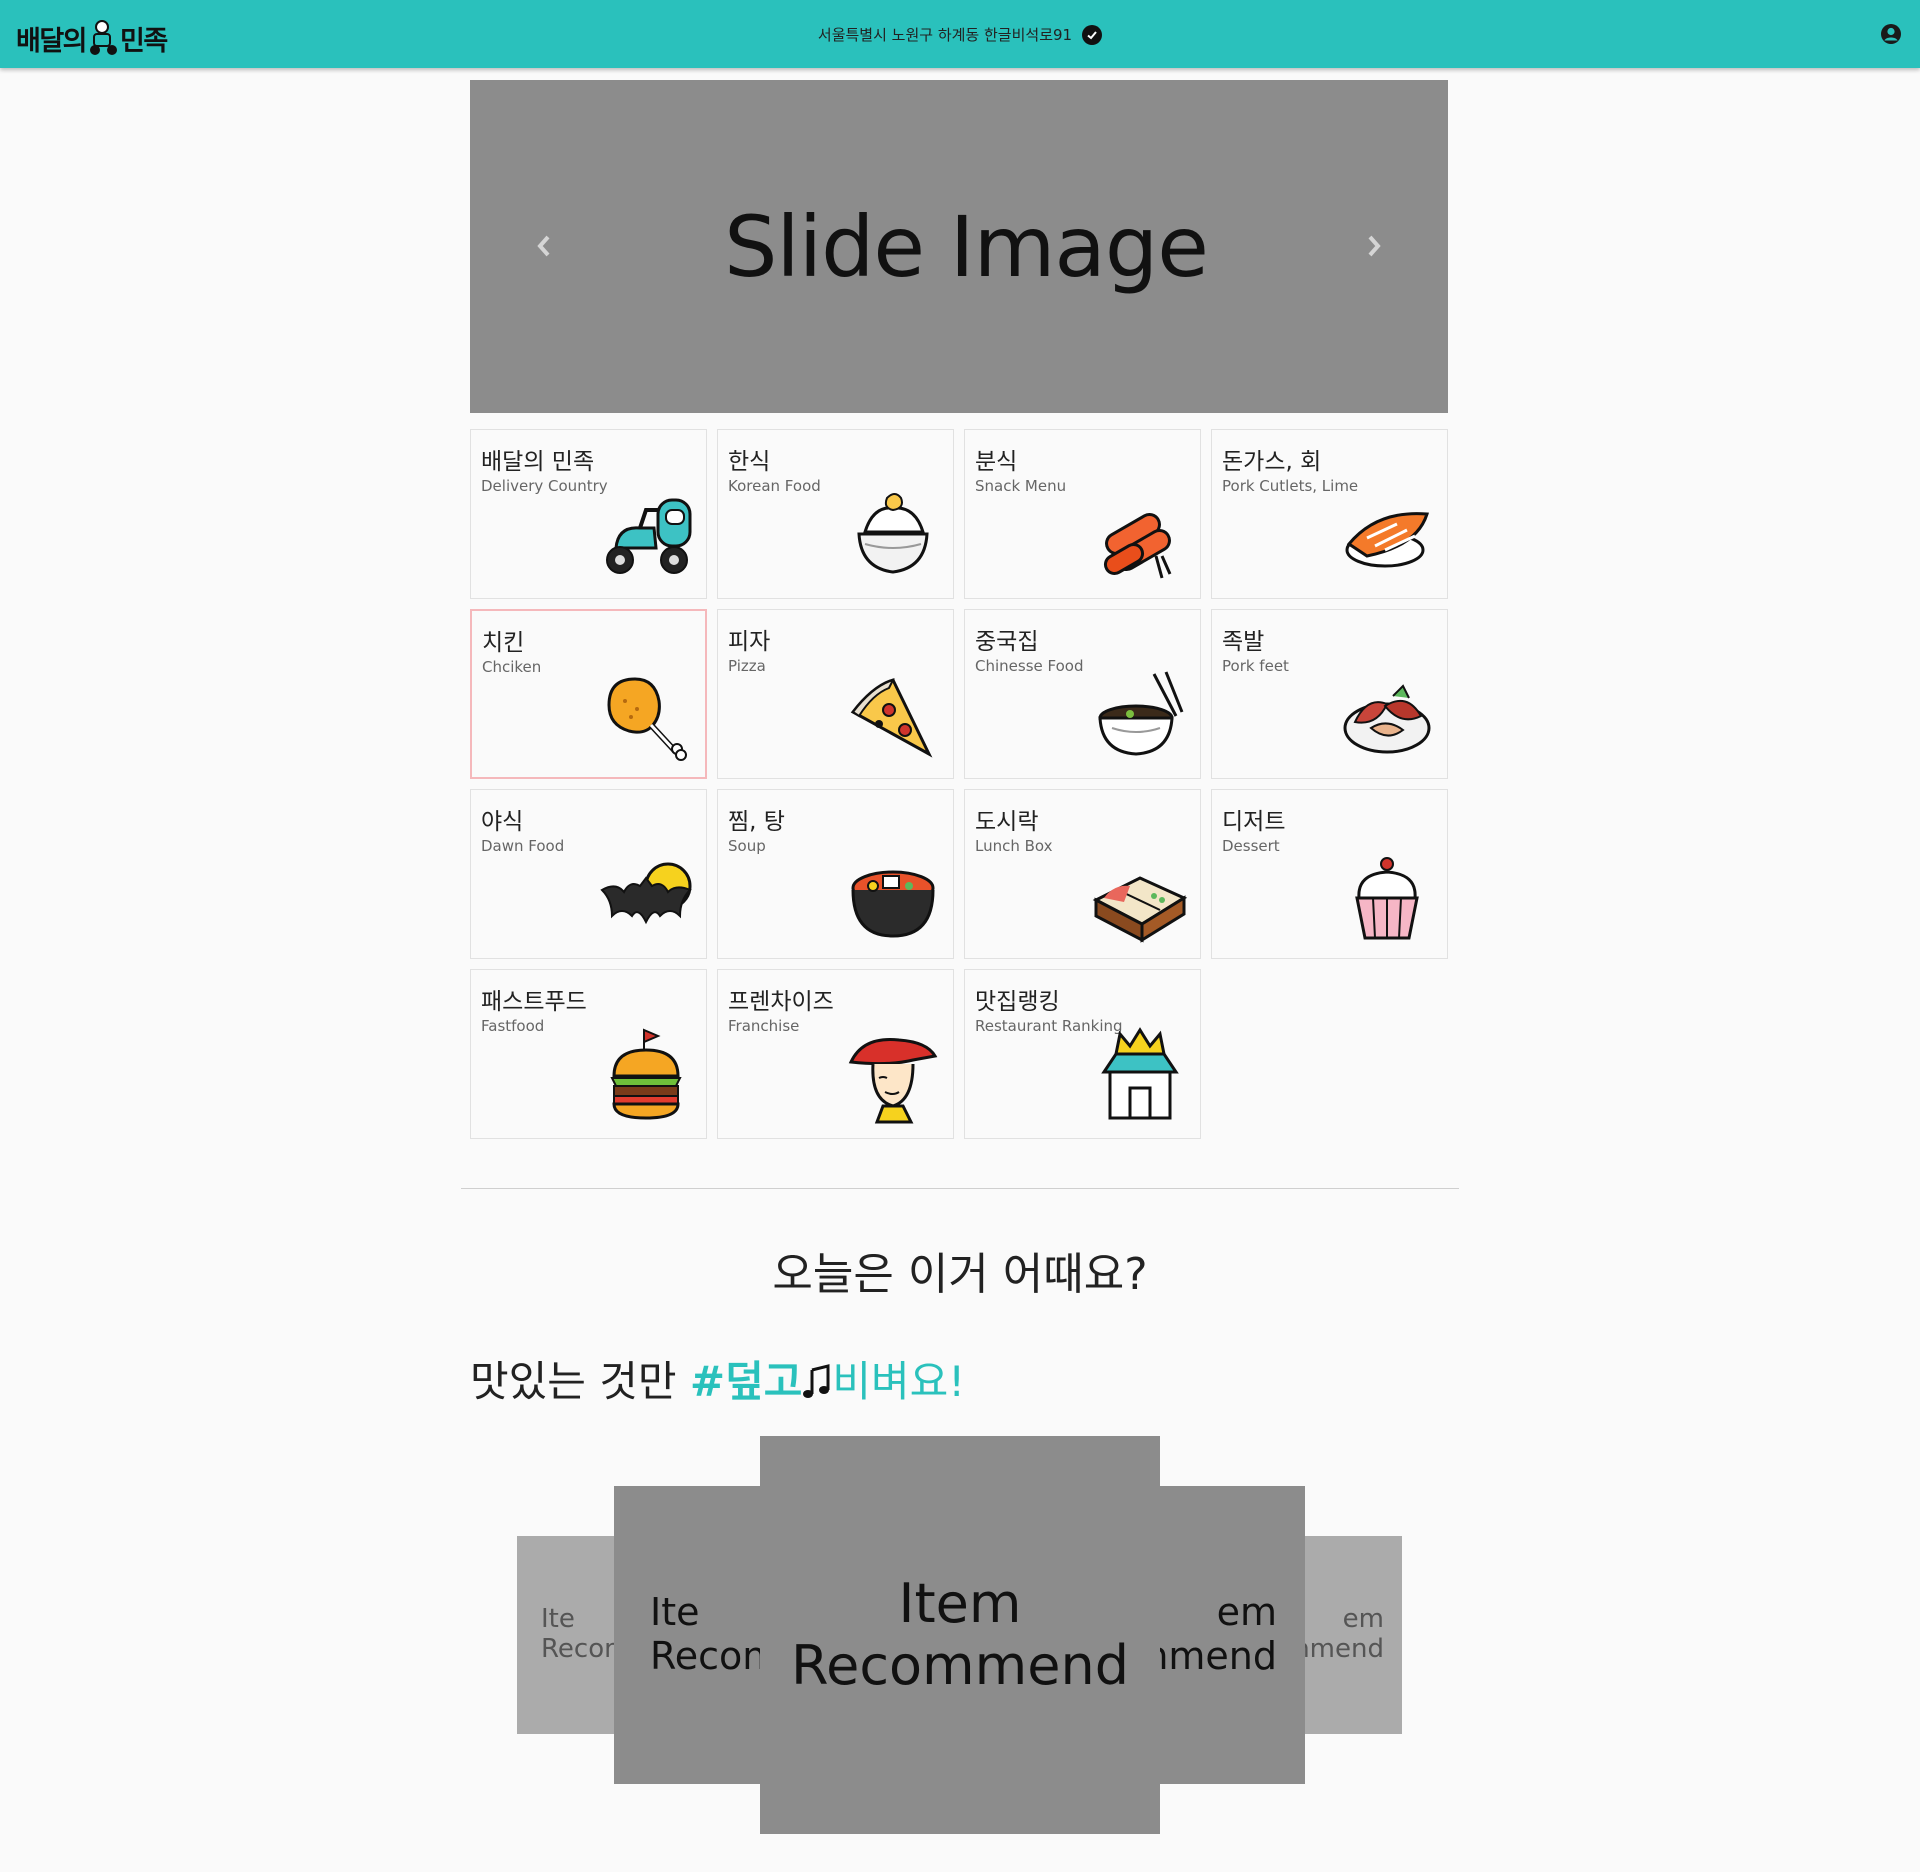  Describe the element at coordinates (1891, 34) in the screenshot. I see `user-circle-icon` at that location.